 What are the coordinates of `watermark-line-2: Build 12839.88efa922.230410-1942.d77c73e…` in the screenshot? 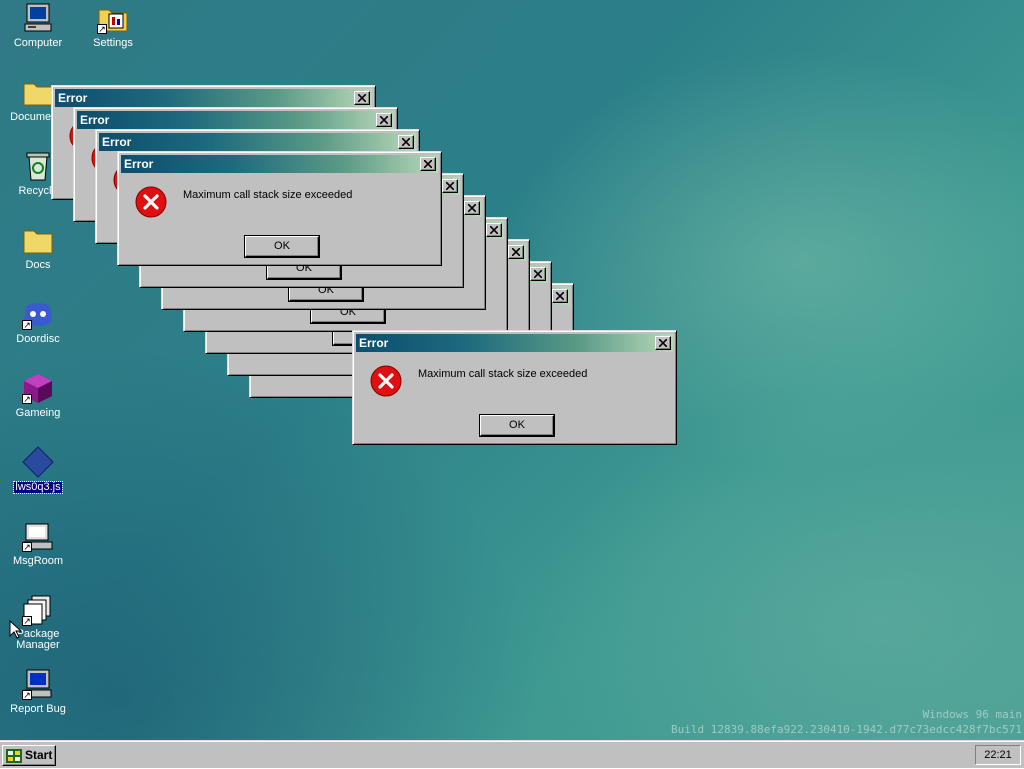 It's located at (846, 729).